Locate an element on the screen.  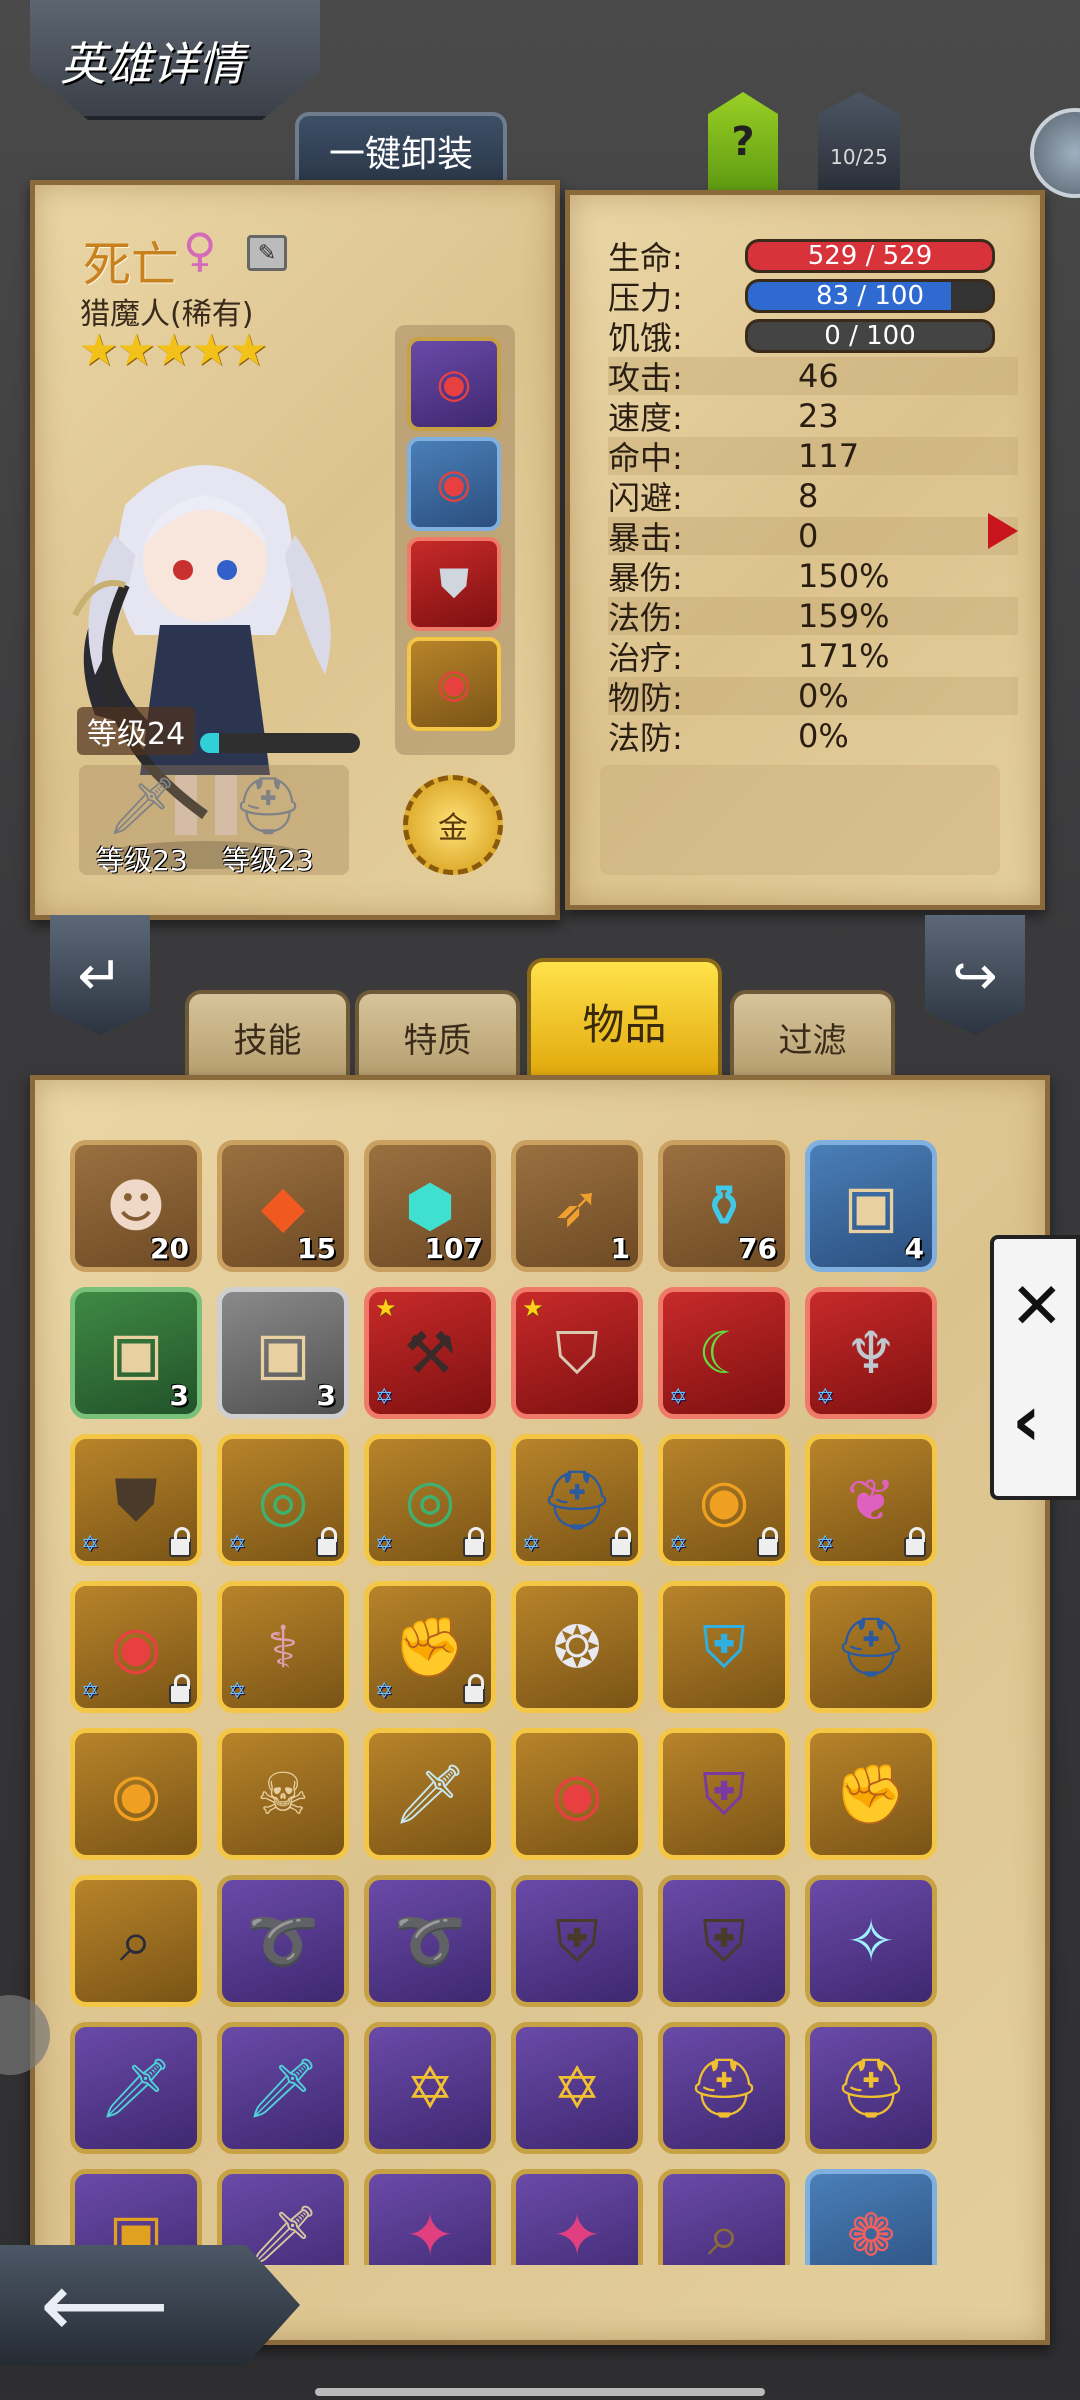
stats-footer-area is located at coordinates (800, 820).